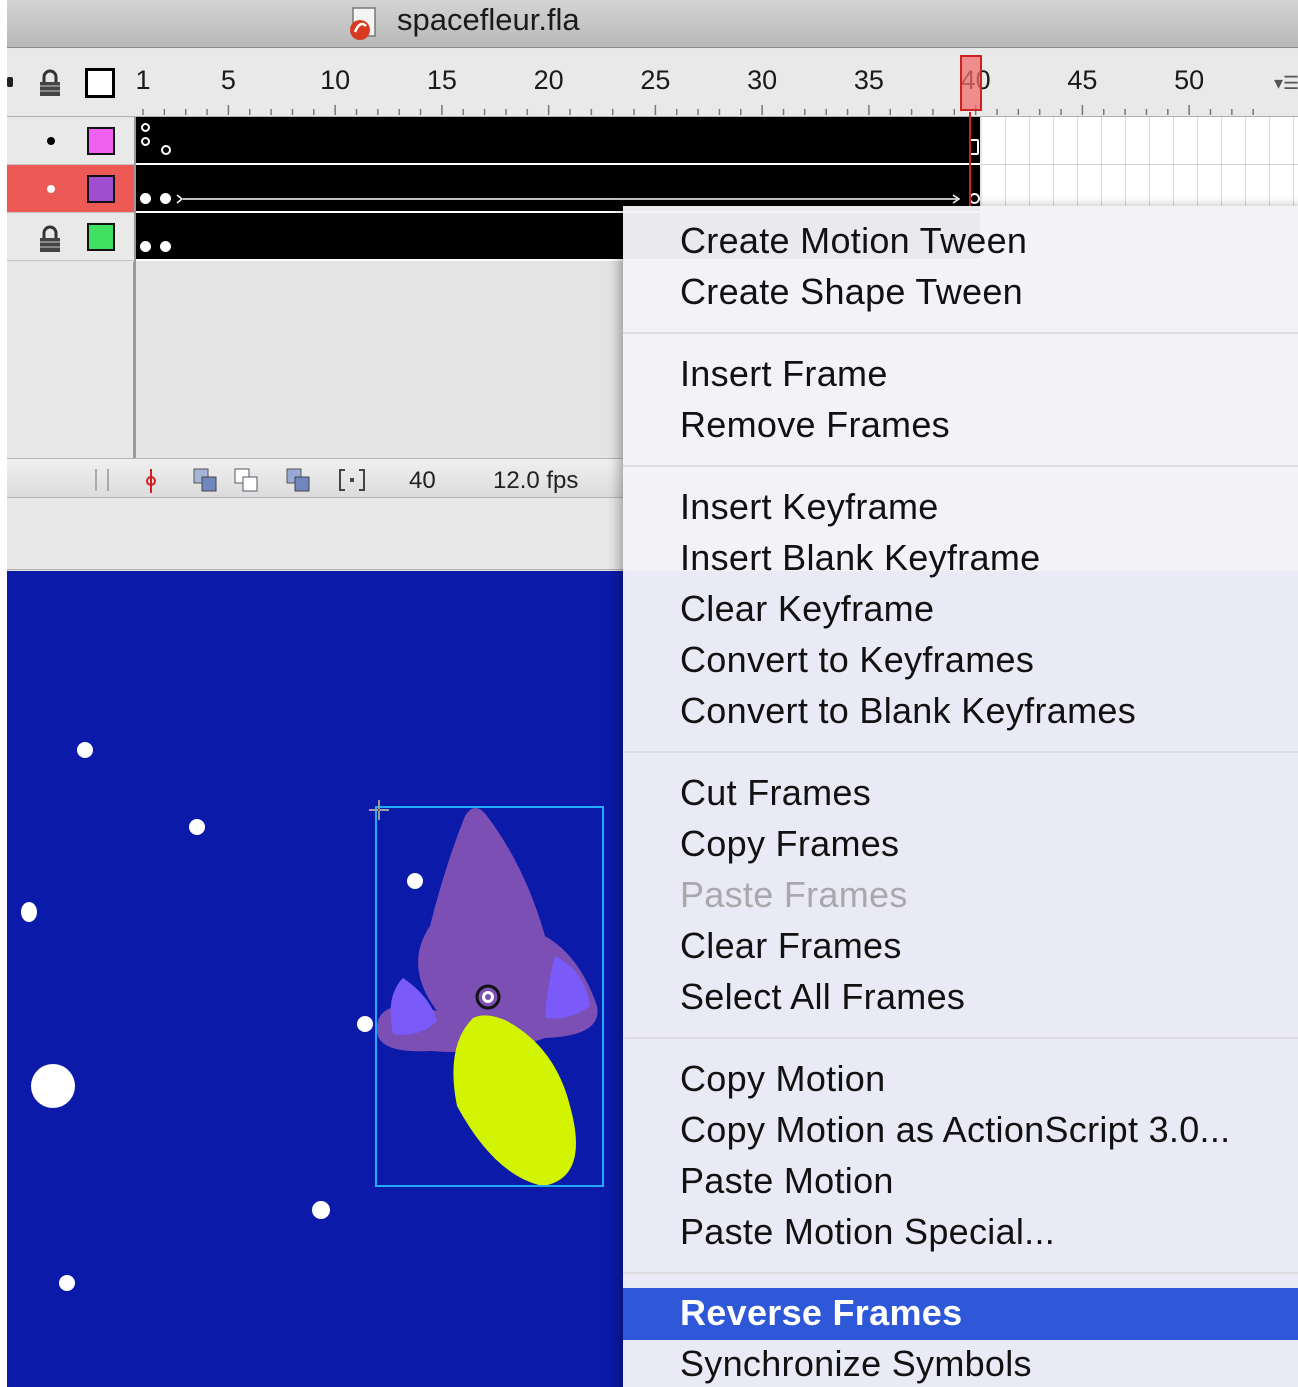 The height and width of the screenshot is (1387, 1298). Describe the element at coordinates (698, 110) in the screenshot. I see `ruler-ticks` at that location.